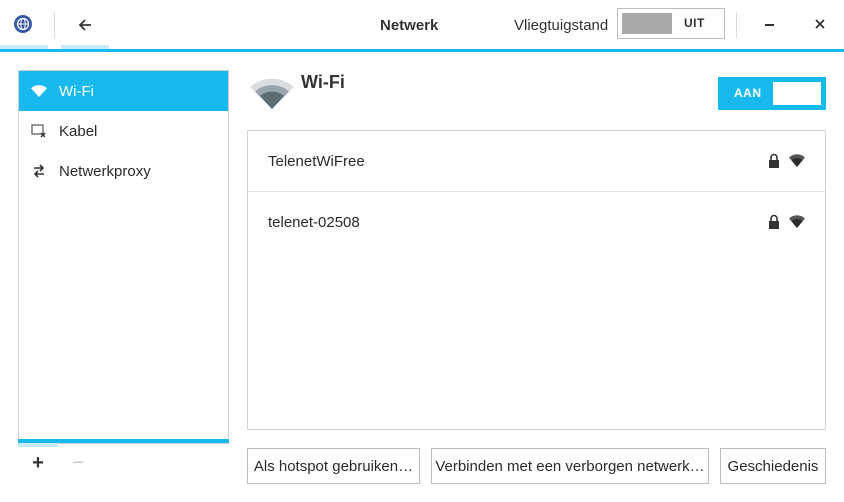 The height and width of the screenshot is (502, 844). Describe the element at coordinates (23, 24) in the screenshot. I see `globe-icon` at that location.